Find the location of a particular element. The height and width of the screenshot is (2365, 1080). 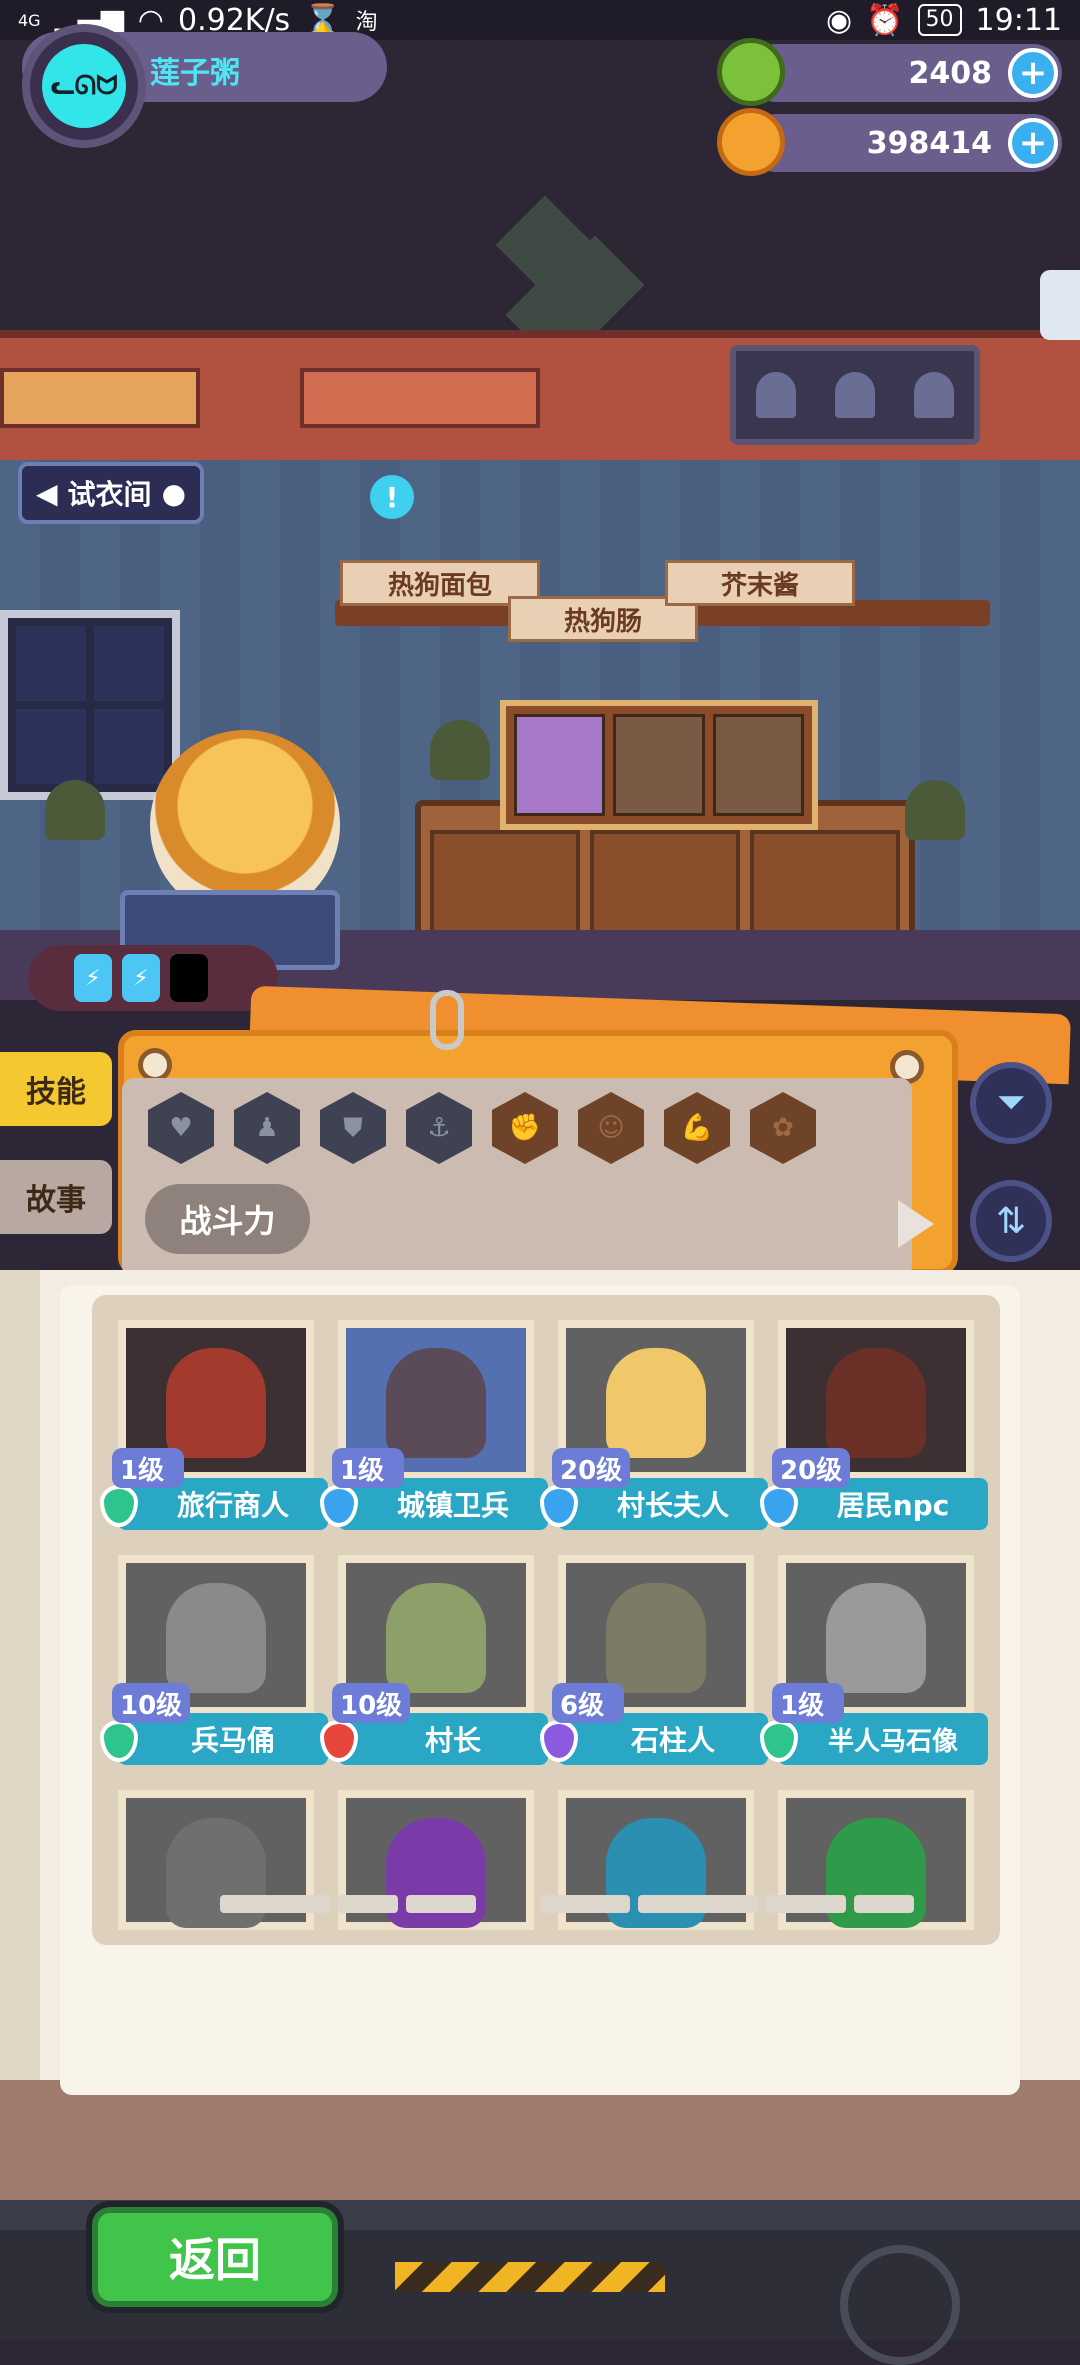

muscle-icon: 💪 is located at coordinates (697, 1128).